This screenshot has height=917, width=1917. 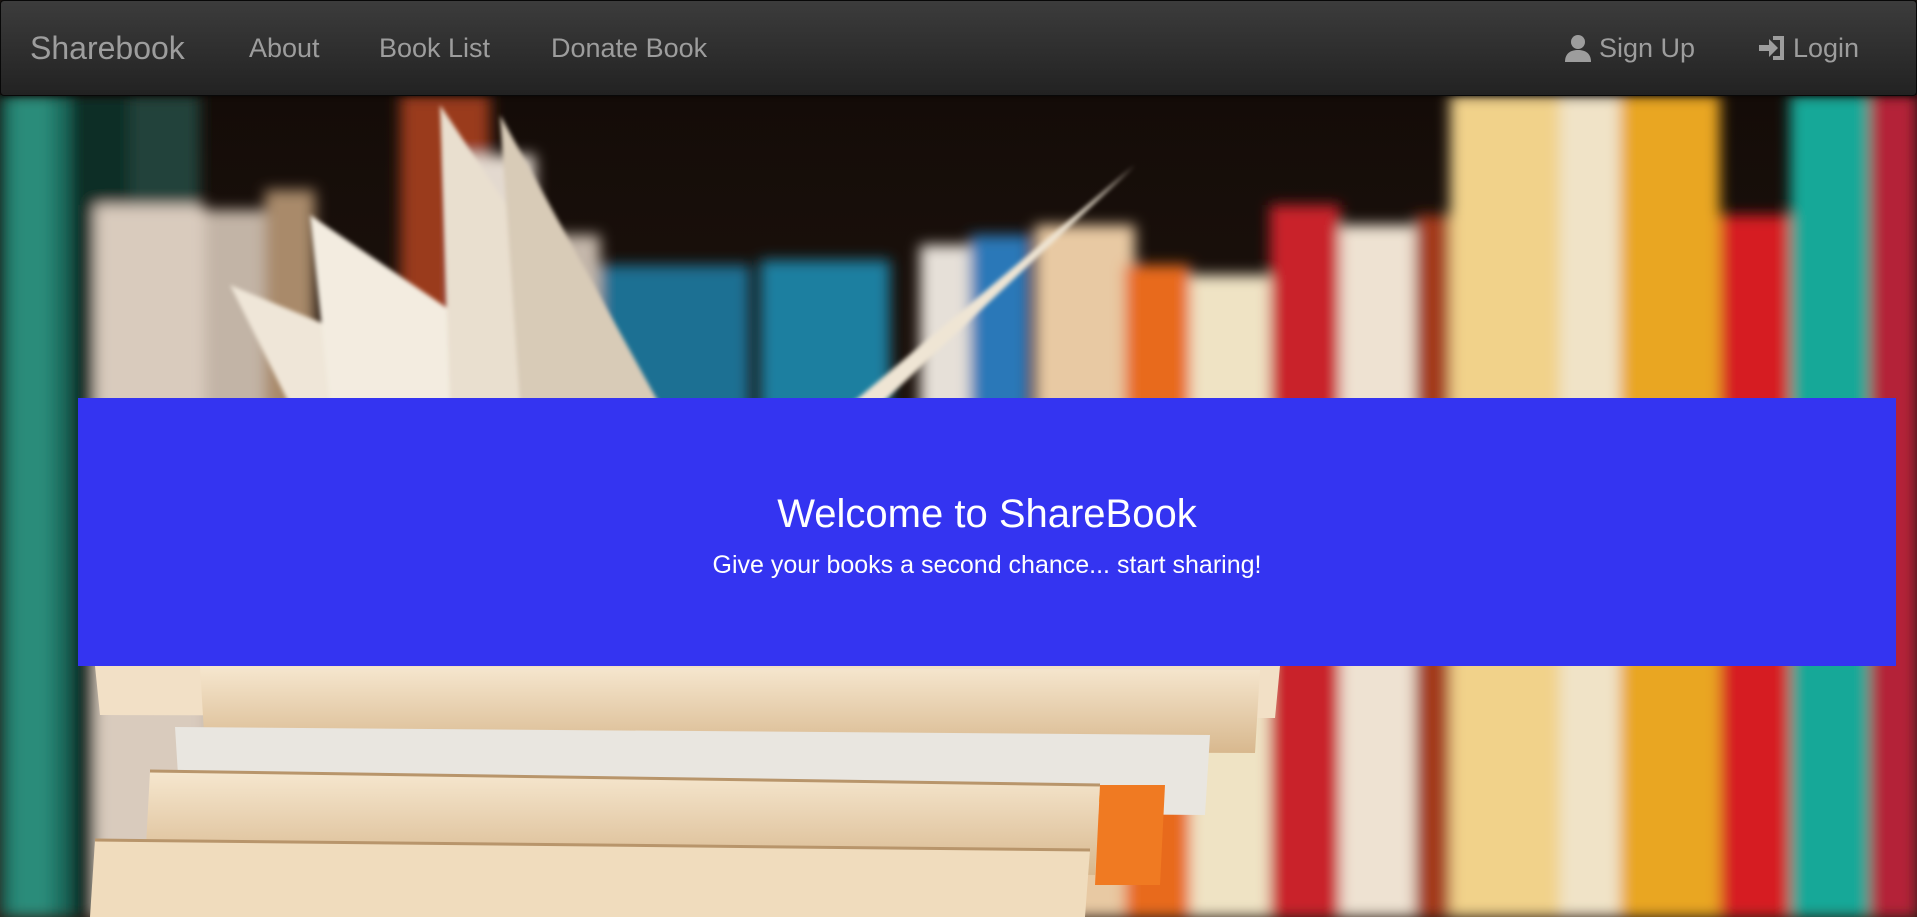 What do you see at coordinates (629, 48) in the screenshot?
I see `nav-link-donate-book: Donate Book` at bounding box center [629, 48].